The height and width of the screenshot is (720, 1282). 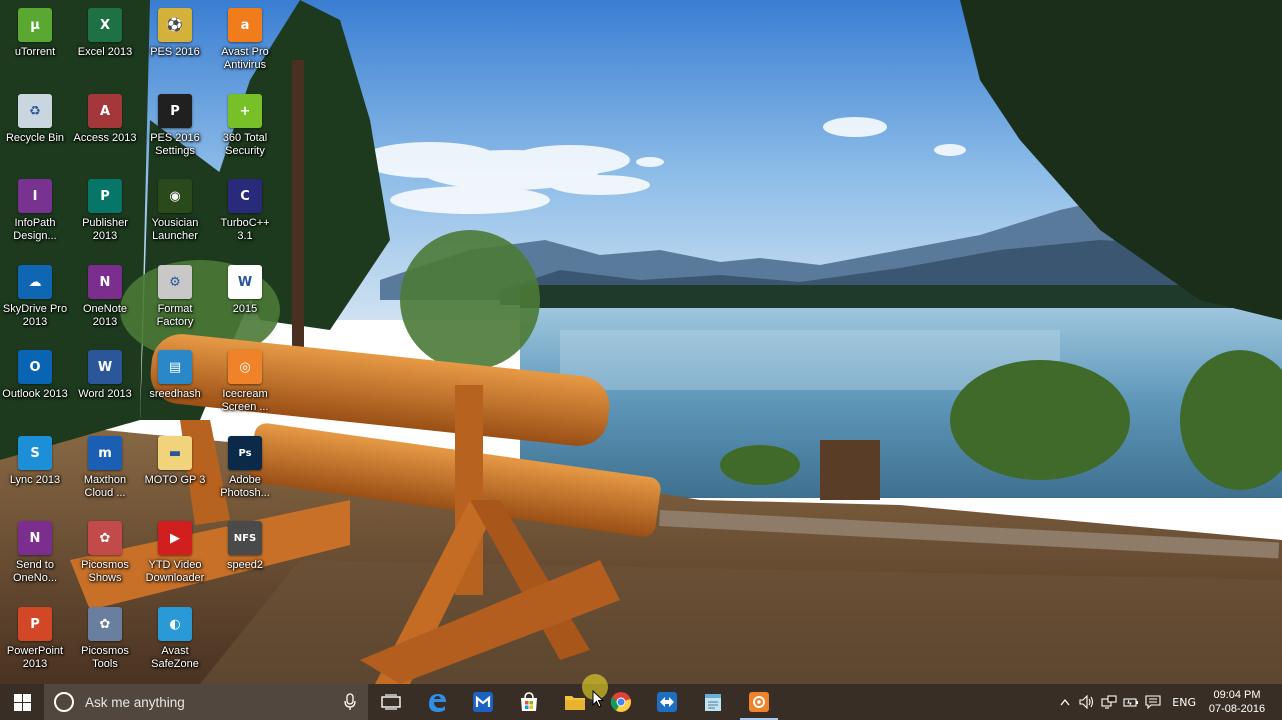 I want to click on task-view-icon, so click(x=391, y=702).